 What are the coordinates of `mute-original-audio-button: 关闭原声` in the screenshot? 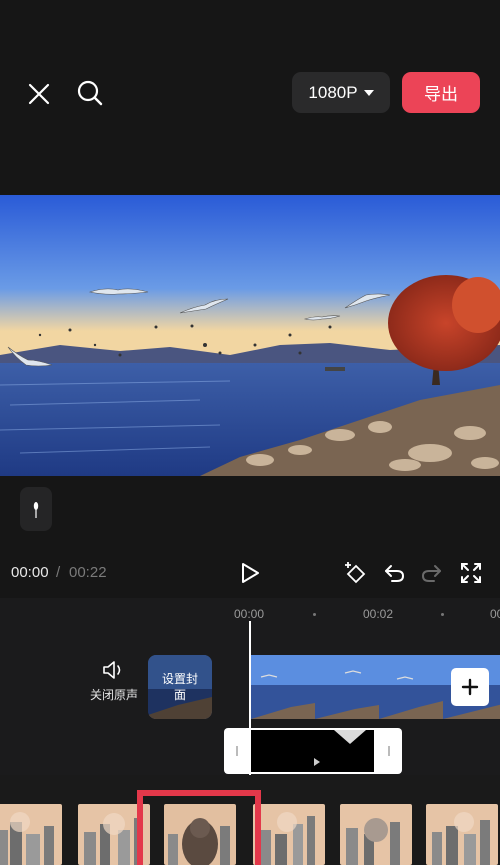 It's located at (114, 681).